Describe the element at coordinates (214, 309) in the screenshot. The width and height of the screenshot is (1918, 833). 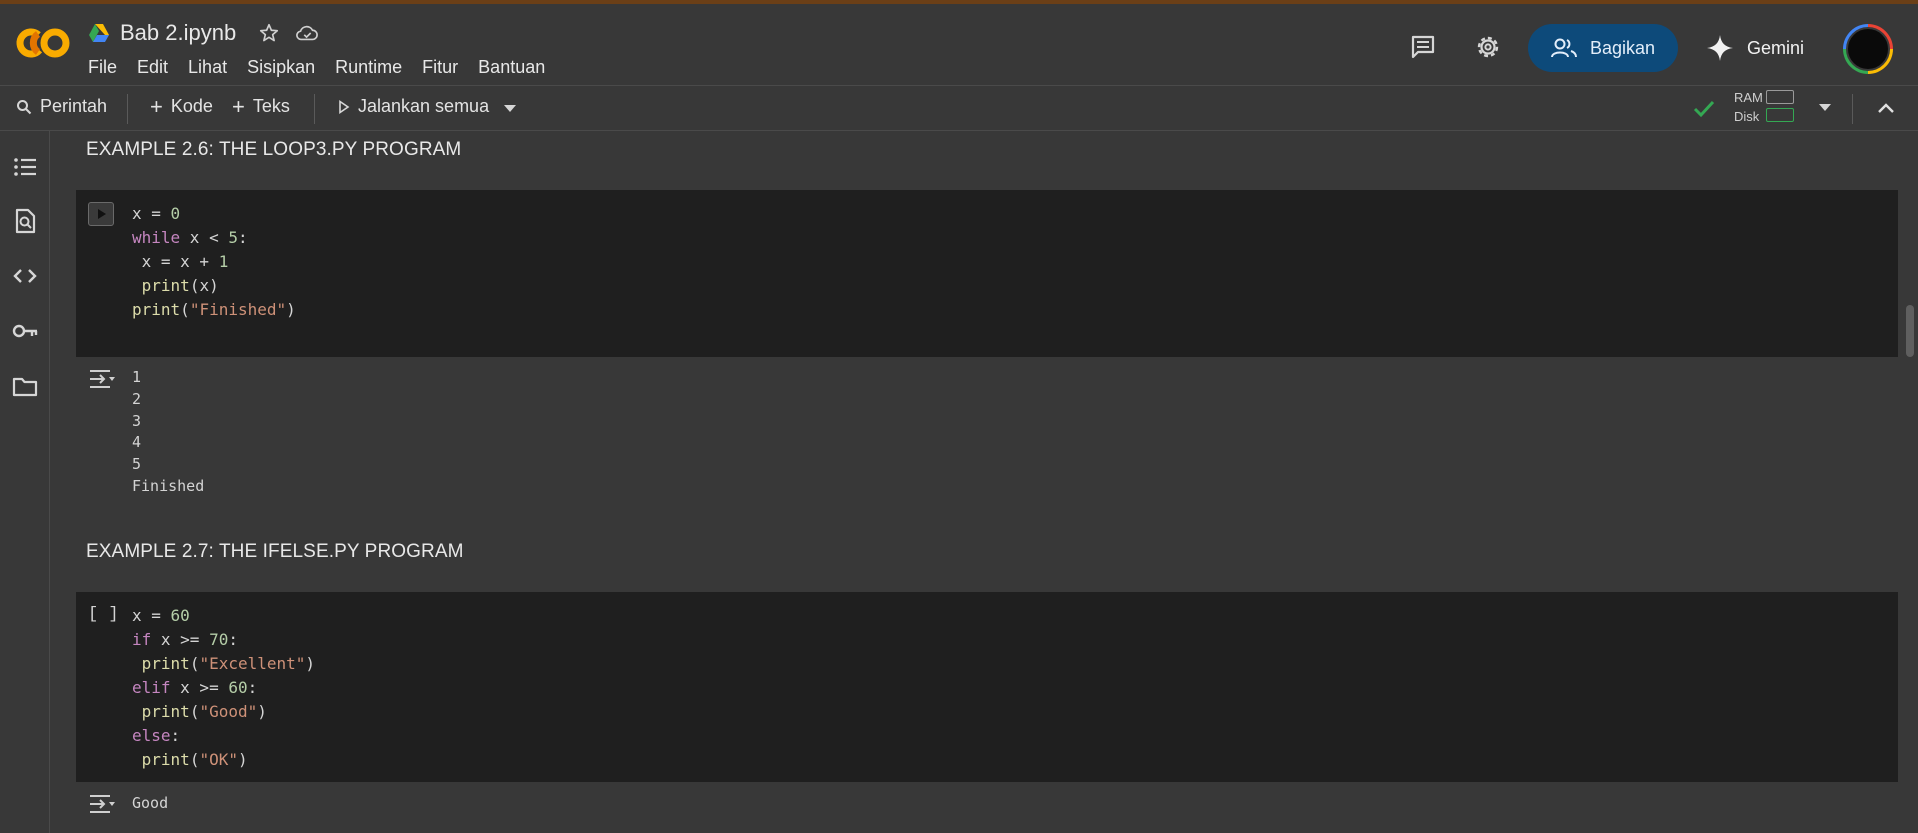
I see `code-line: print("Finished")` at that location.